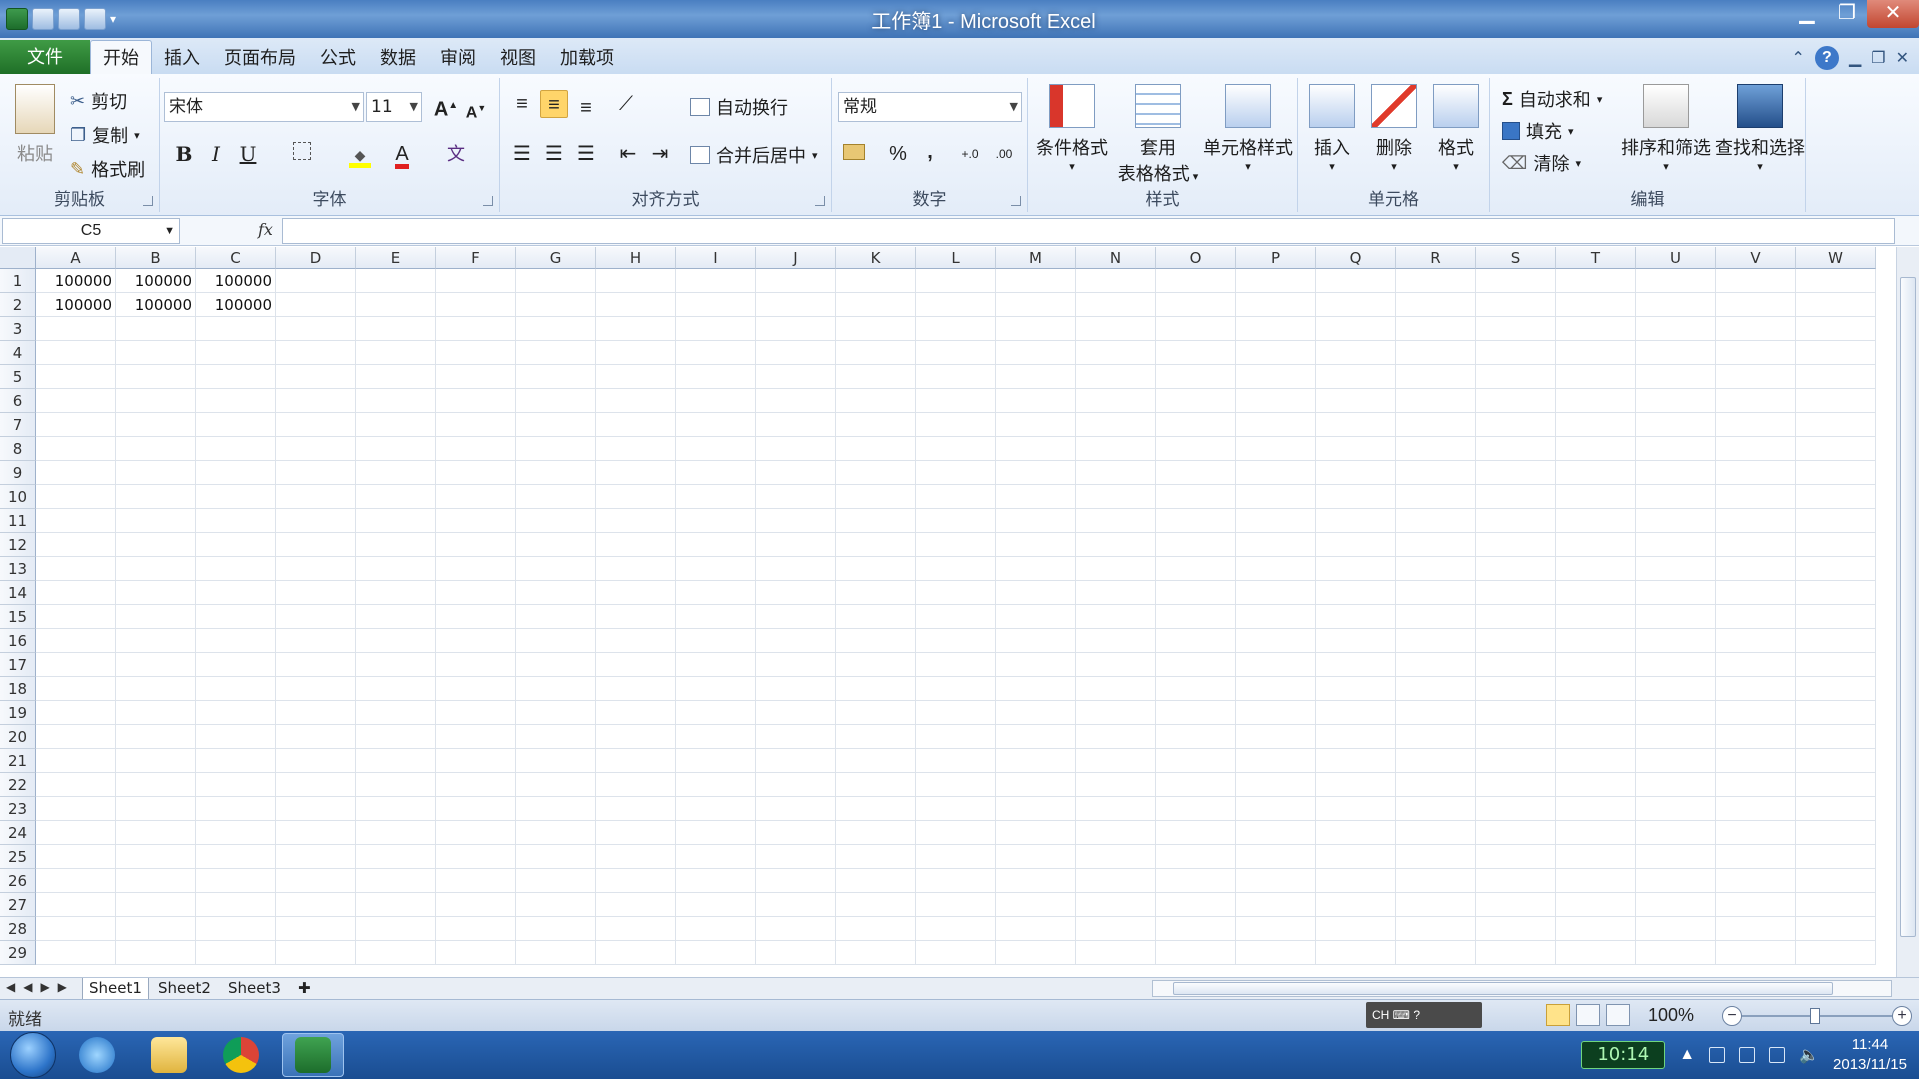 This screenshot has height=1079, width=1919. What do you see at coordinates (1676, 377) in the screenshot?
I see `cell-U5` at bounding box center [1676, 377].